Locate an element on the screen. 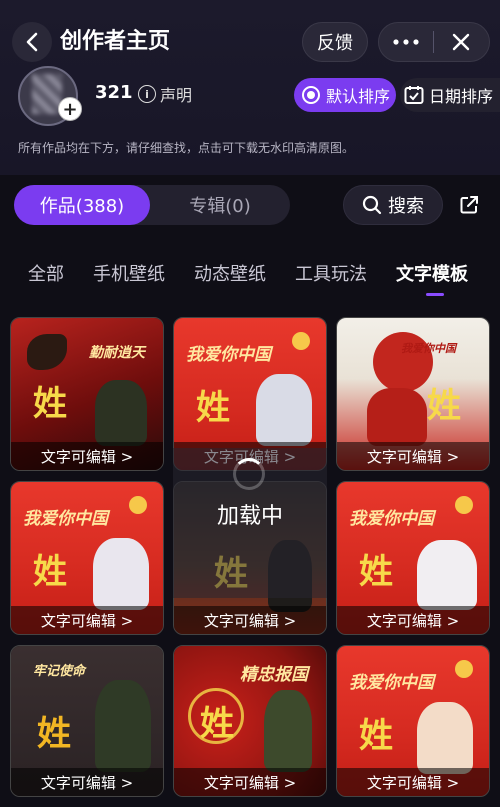  template-card: 精忠报国 姓 文字可编辑 > is located at coordinates (250, 721).